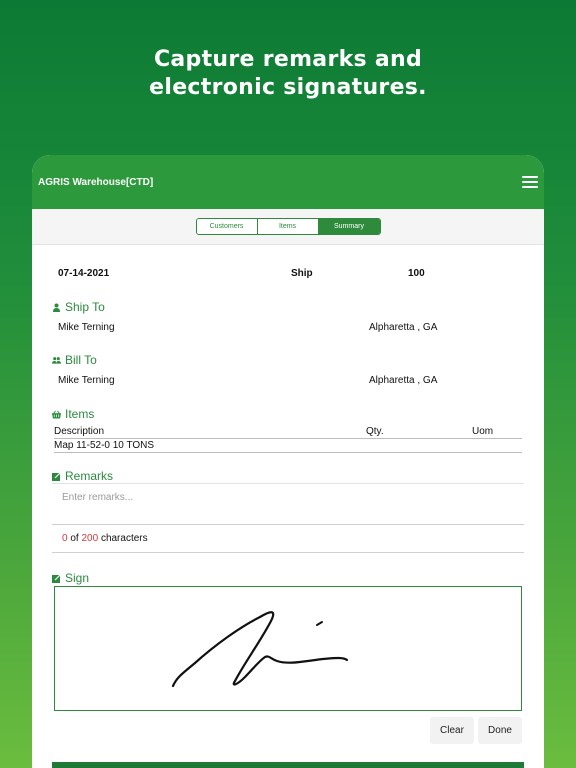 This screenshot has width=576, height=768. What do you see at coordinates (79, 431) in the screenshot?
I see `column-description: Description` at bounding box center [79, 431].